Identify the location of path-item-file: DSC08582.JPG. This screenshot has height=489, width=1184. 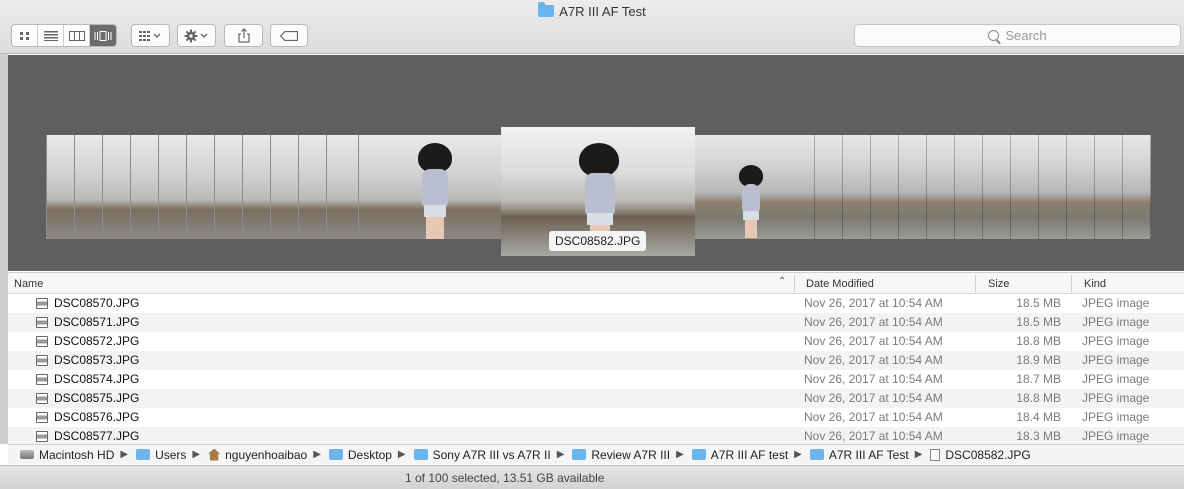
(980, 455).